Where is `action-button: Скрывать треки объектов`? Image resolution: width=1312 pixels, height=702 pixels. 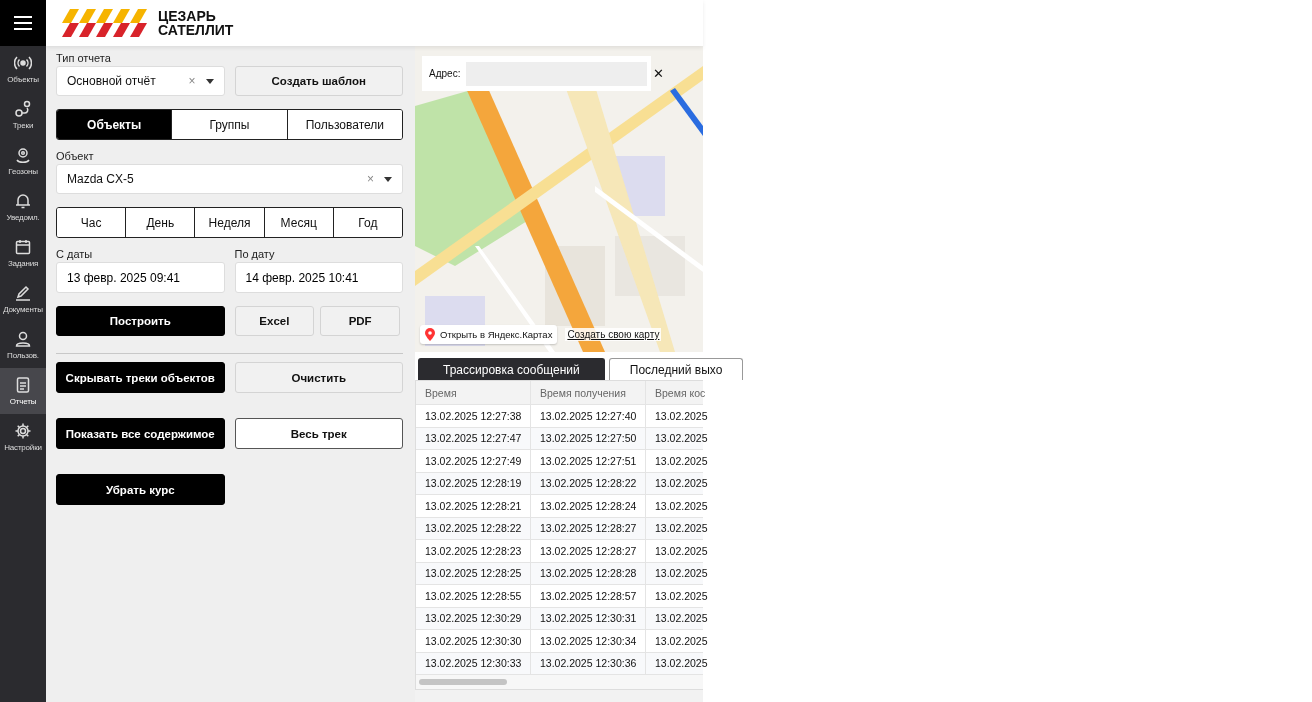
action-button: Скрывать треки объектов is located at coordinates (140, 377).